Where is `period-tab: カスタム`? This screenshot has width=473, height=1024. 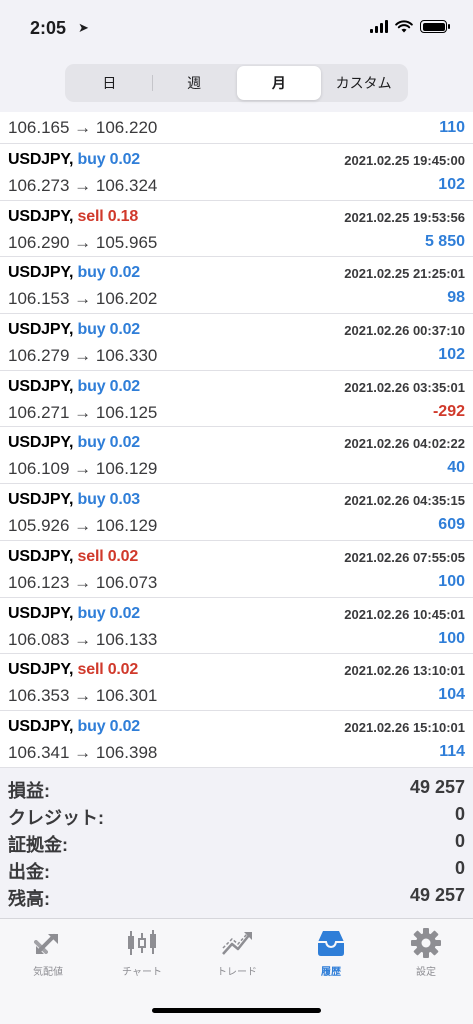 period-tab: カスタム is located at coordinates (363, 83).